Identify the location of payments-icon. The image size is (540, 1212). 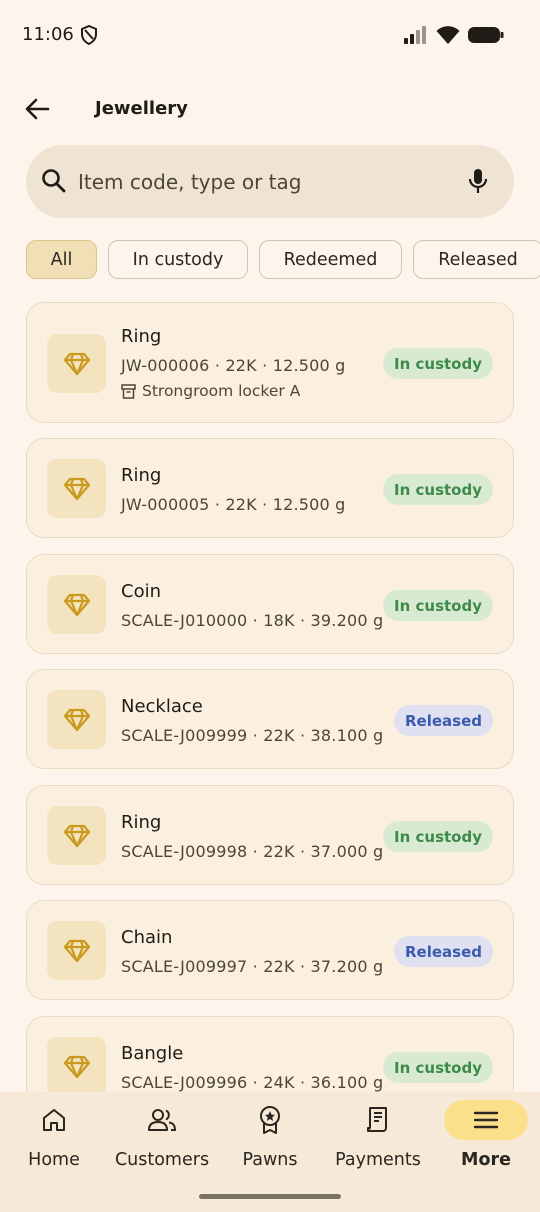
(377, 1119).